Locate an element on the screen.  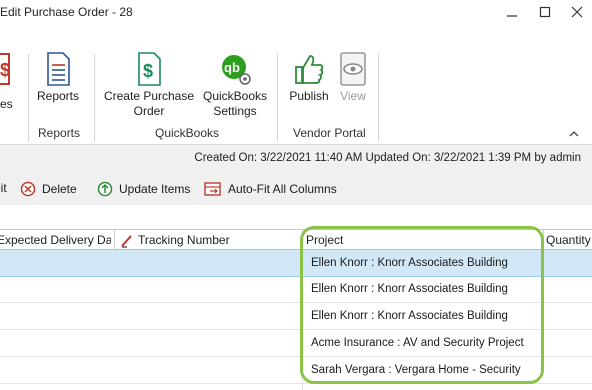
quickbooks-settings-button: qb QuickBooks Settings is located at coordinates (235, 85).